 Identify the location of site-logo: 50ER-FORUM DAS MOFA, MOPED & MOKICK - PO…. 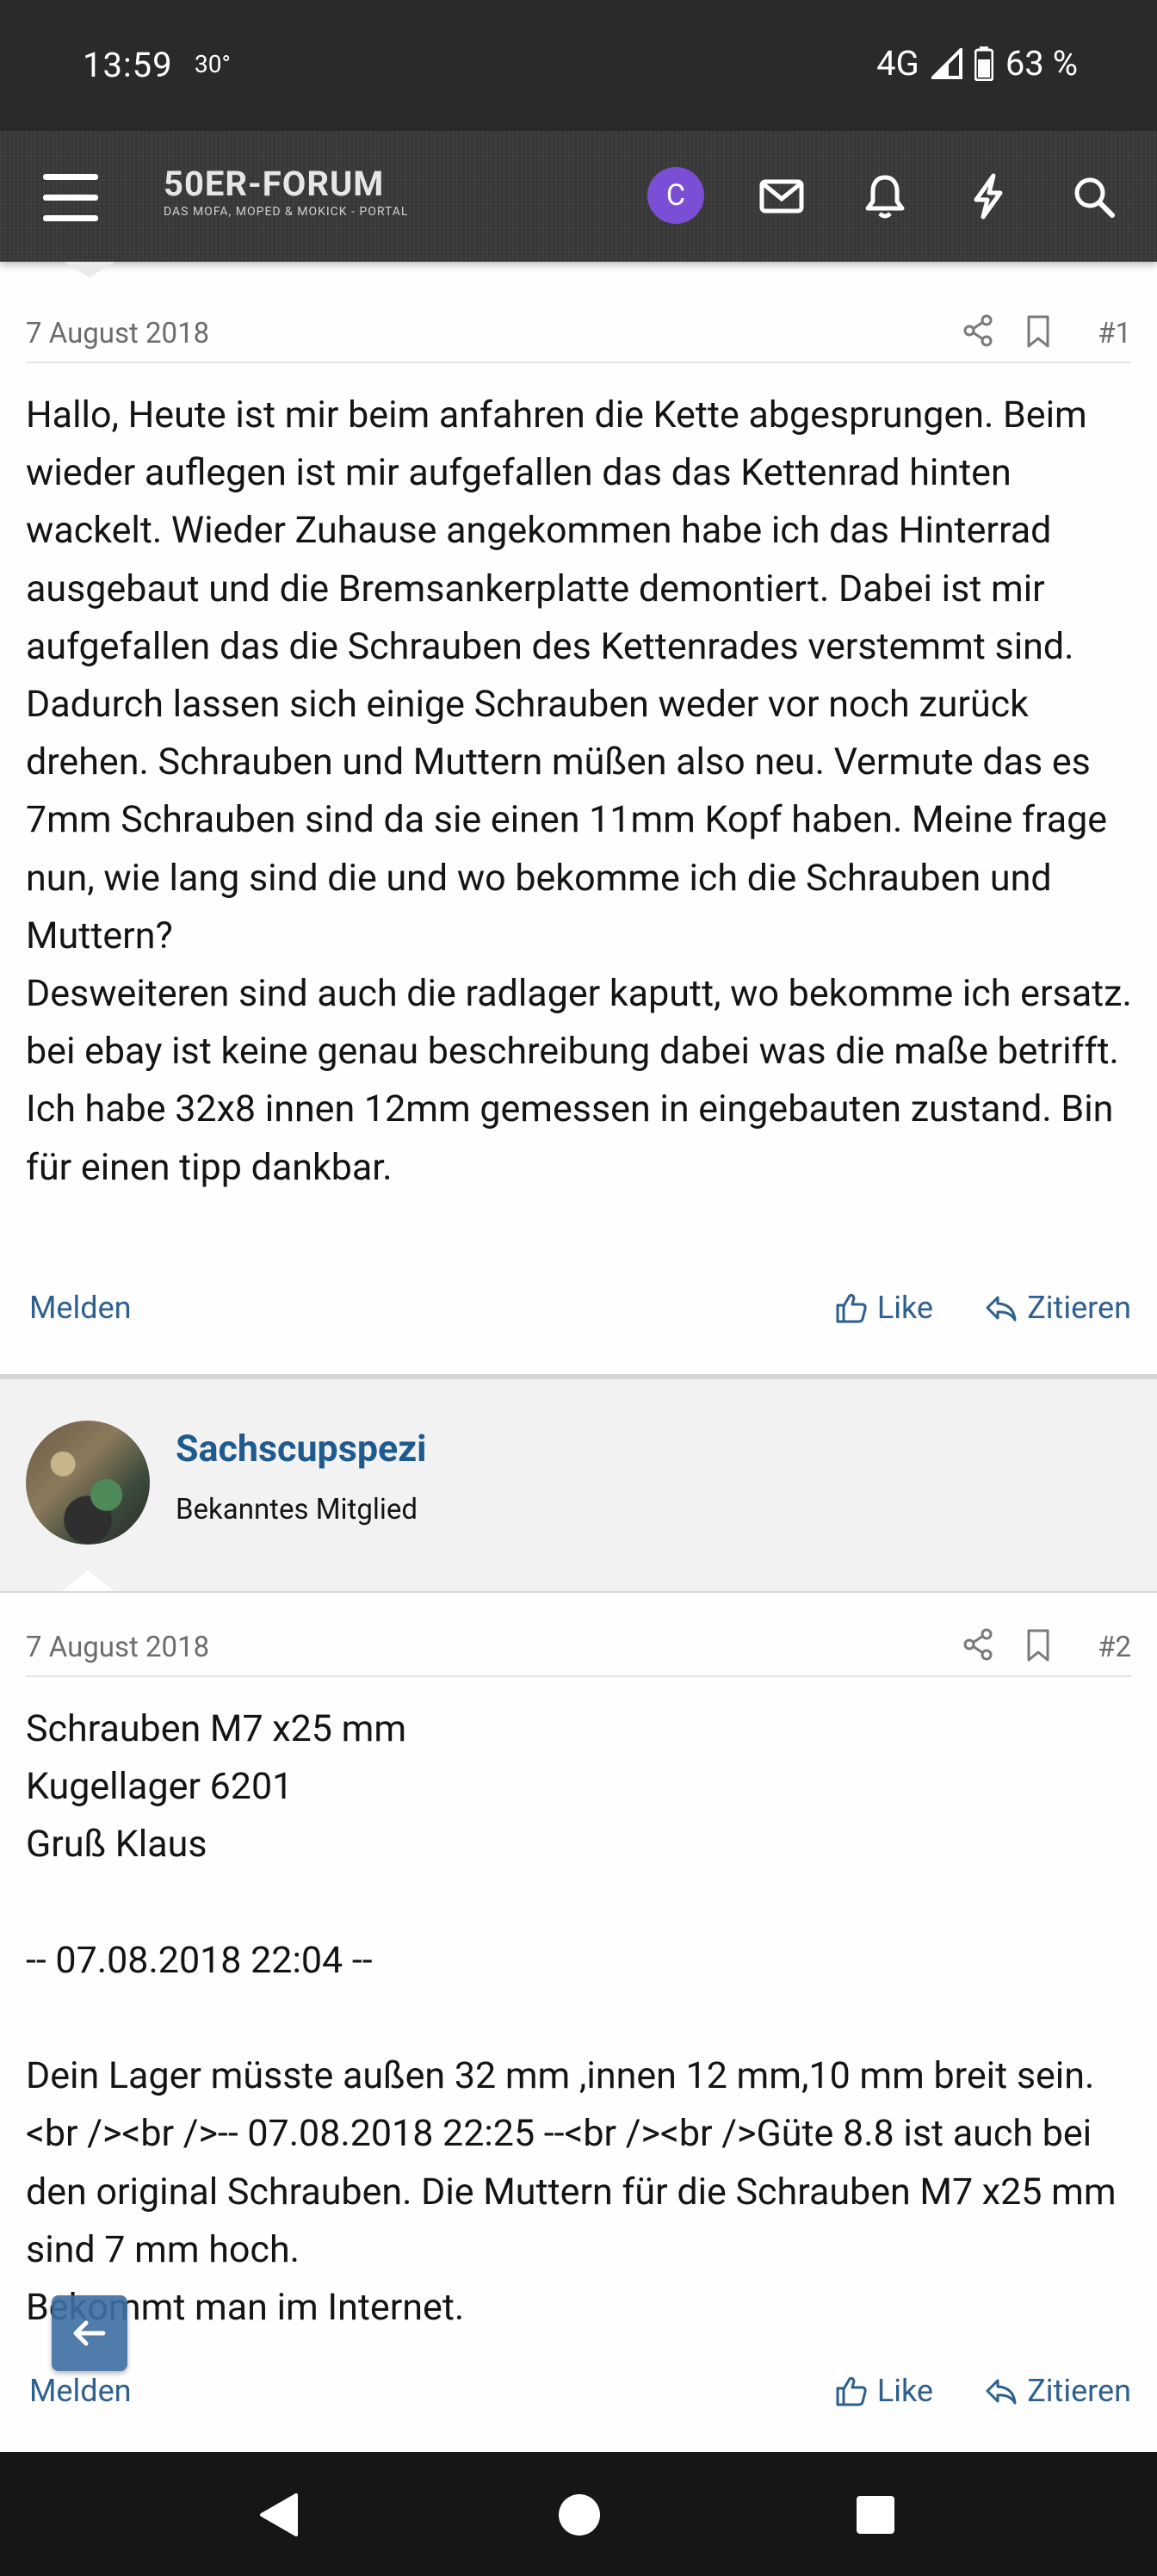
(287, 192).